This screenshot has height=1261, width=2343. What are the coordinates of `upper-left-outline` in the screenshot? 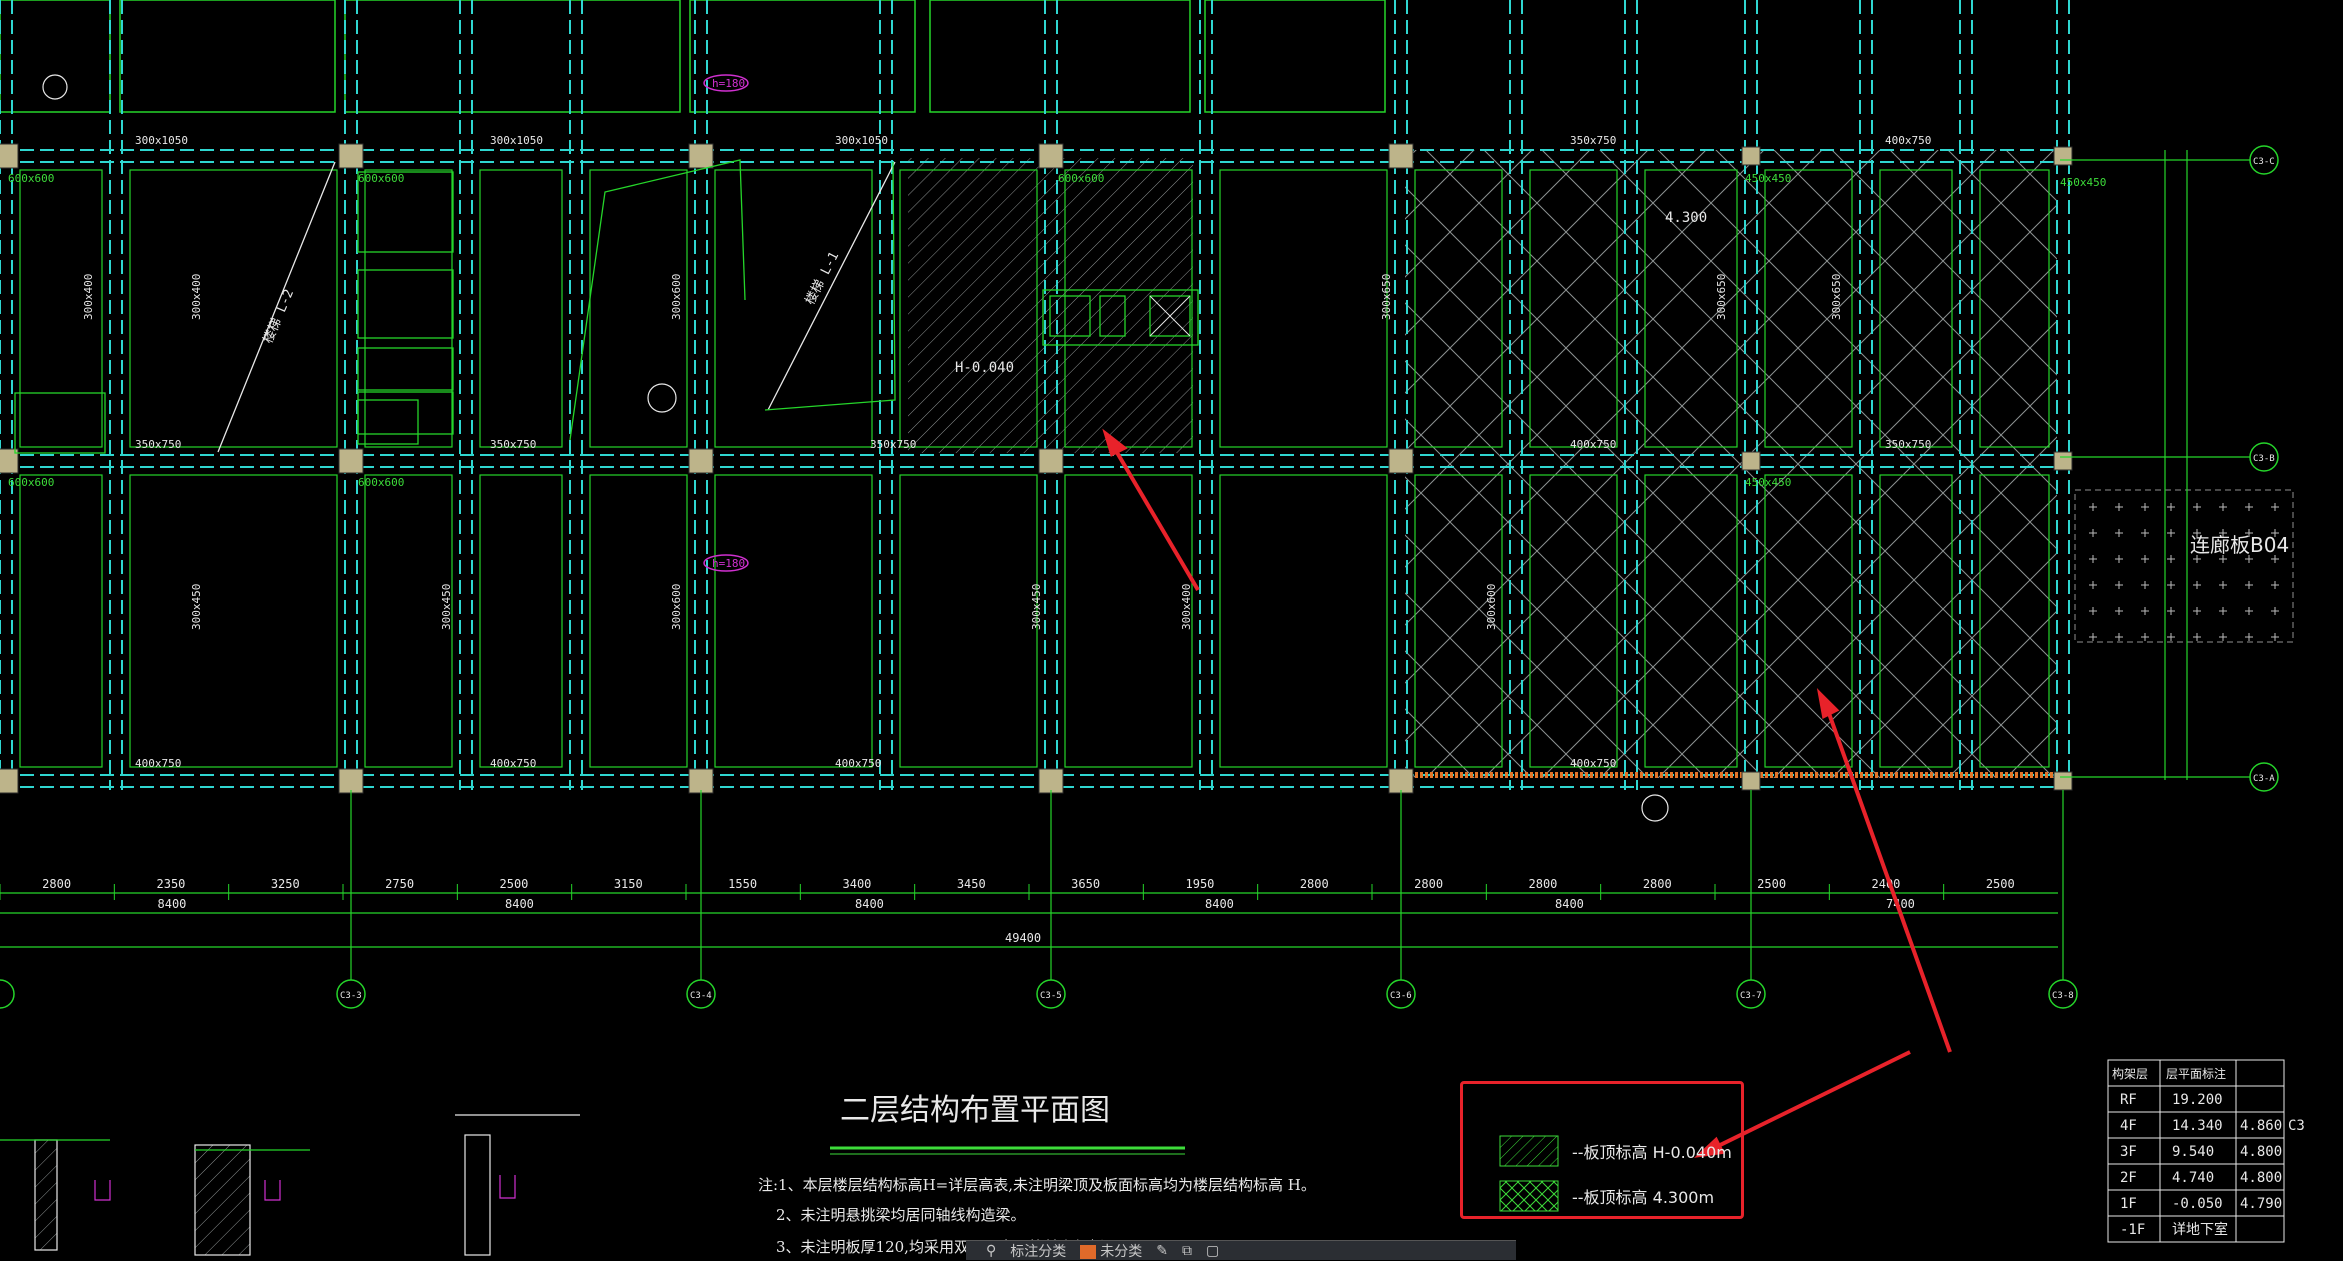 It's located at (693, 56).